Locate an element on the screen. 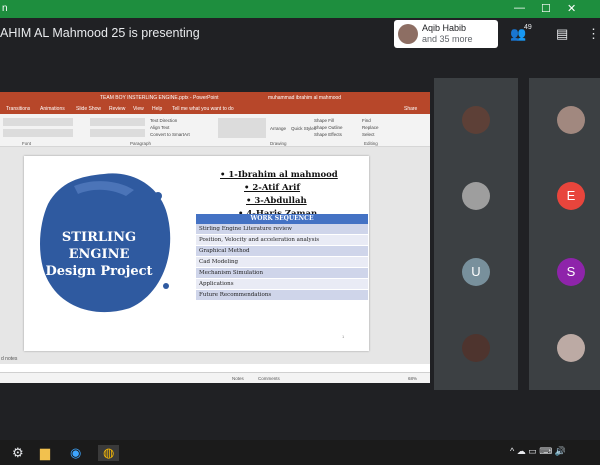 The height and width of the screenshot is (465, 600). participant-tile: E is located at coordinates (564, 196).